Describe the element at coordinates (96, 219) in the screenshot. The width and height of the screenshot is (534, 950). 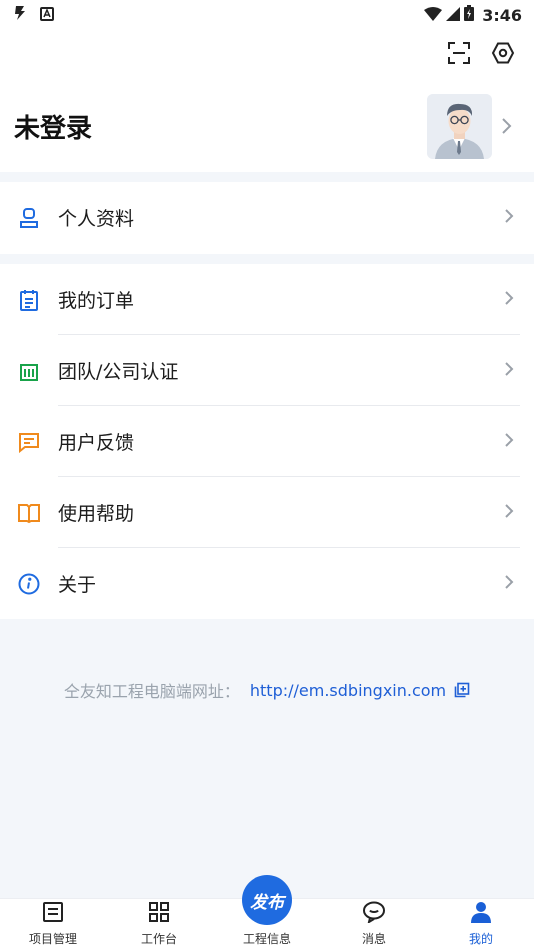
I see `menu-item-label: 个人资料` at that location.